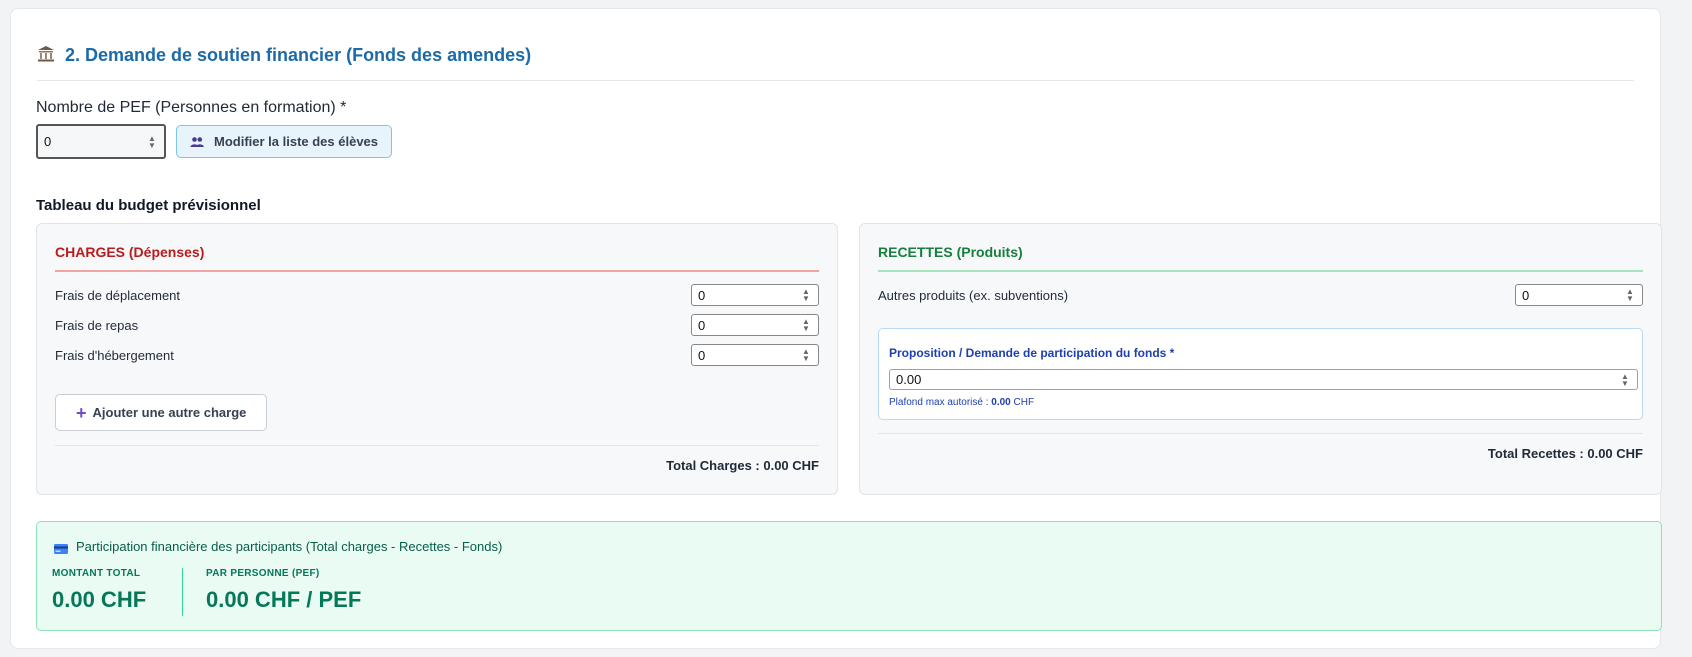 Image resolution: width=1692 pixels, height=657 pixels. Describe the element at coordinates (296, 141) in the screenshot. I see `modify-students-label: Modifier la liste des élèves` at that location.